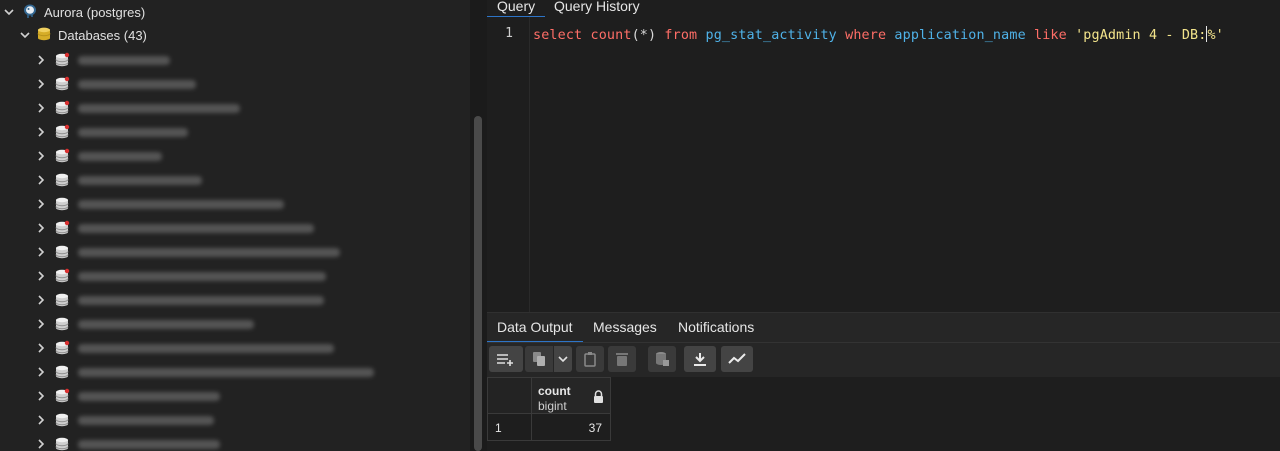  Describe the element at coordinates (535, 328) in the screenshot. I see `tab-data-output: Data Output` at that location.